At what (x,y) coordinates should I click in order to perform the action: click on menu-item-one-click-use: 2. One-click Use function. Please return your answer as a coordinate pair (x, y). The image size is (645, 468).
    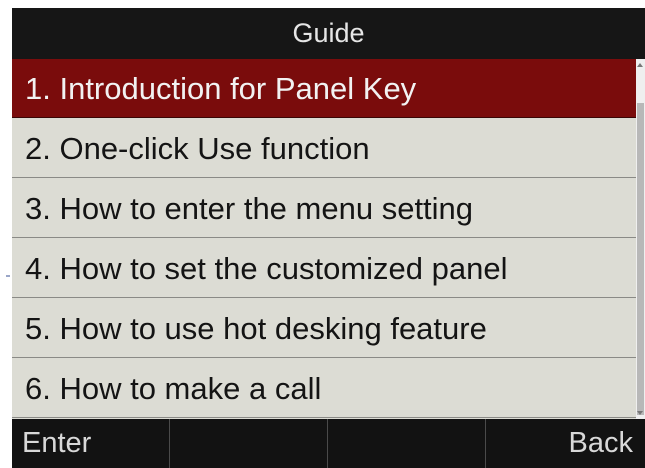
    Looking at the image, I should click on (324, 148).